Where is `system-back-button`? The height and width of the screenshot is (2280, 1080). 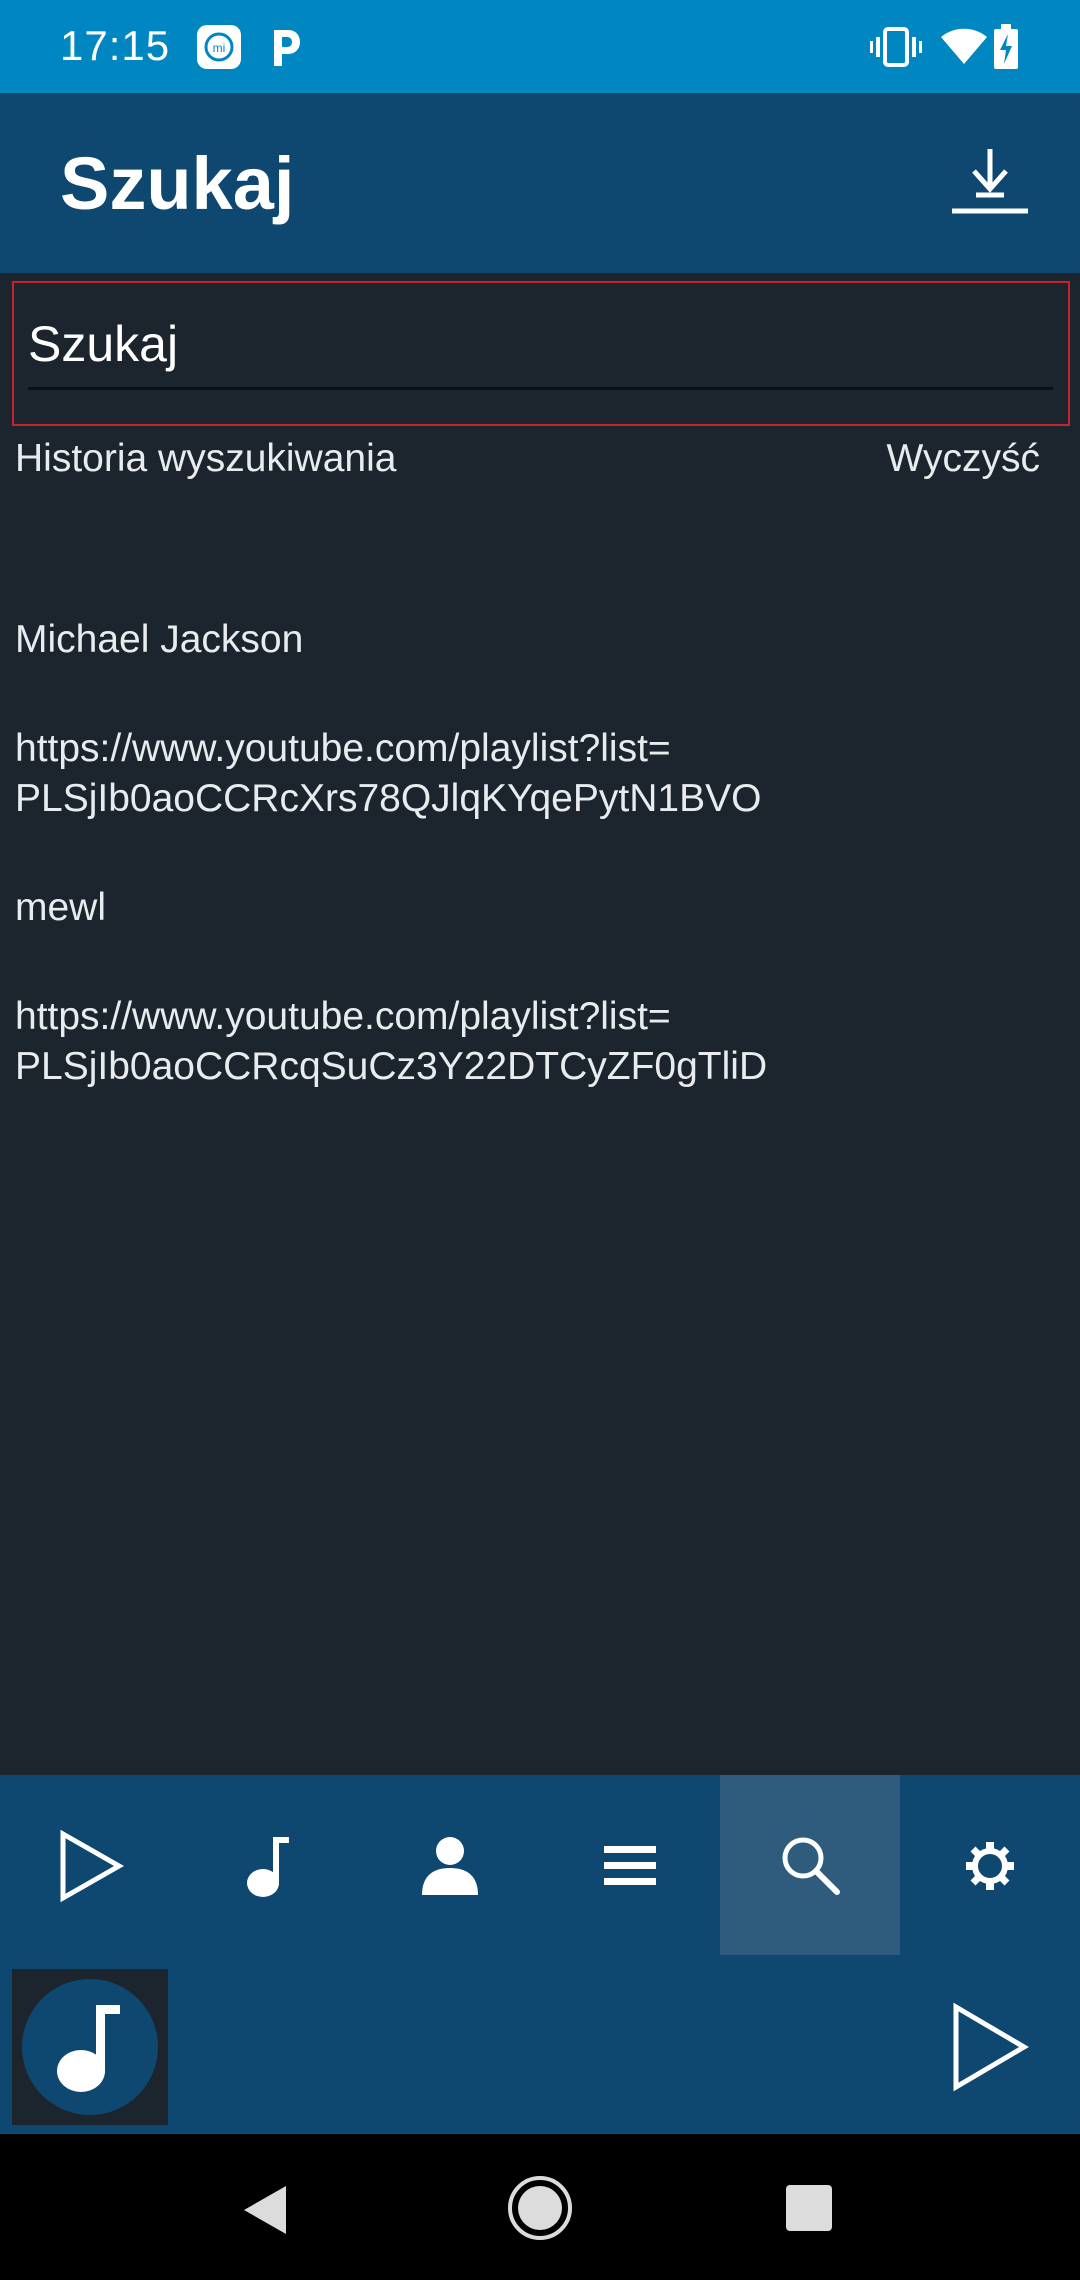 system-back-button is located at coordinates (264, 2212).